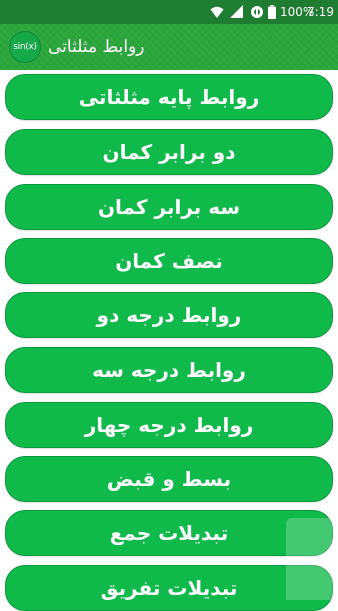 The height and width of the screenshot is (611, 338). Describe the element at coordinates (169, 533) in the screenshot. I see `menu-button-sum-transform: تبدیلات جمع` at that location.